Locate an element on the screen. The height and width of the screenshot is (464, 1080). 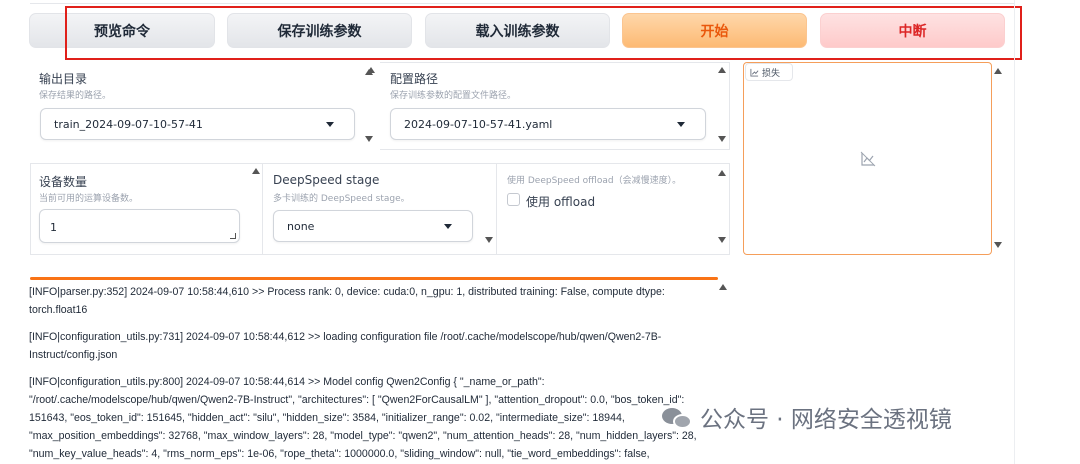
offload-checkbox-label: 使用 offload is located at coordinates (560, 201).